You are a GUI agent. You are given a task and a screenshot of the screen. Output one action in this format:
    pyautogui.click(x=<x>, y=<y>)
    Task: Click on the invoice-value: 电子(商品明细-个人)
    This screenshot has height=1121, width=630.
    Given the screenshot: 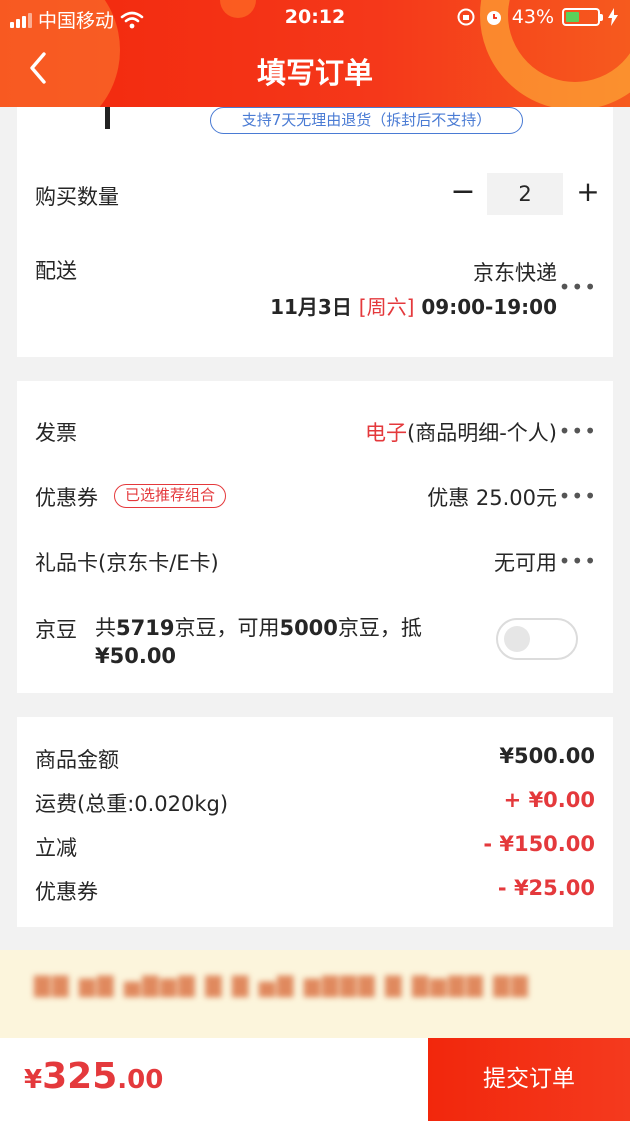 What is the action you would take?
    pyautogui.click(x=461, y=432)
    